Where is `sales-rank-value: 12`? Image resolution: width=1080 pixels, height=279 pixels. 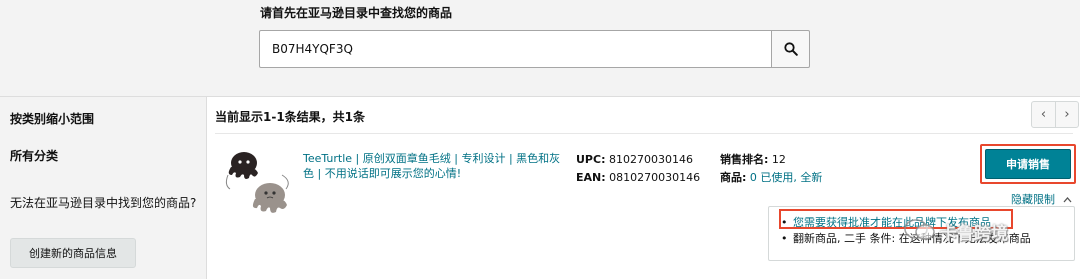 sales-rank-value: 12 is located at coordinates (778, 159).